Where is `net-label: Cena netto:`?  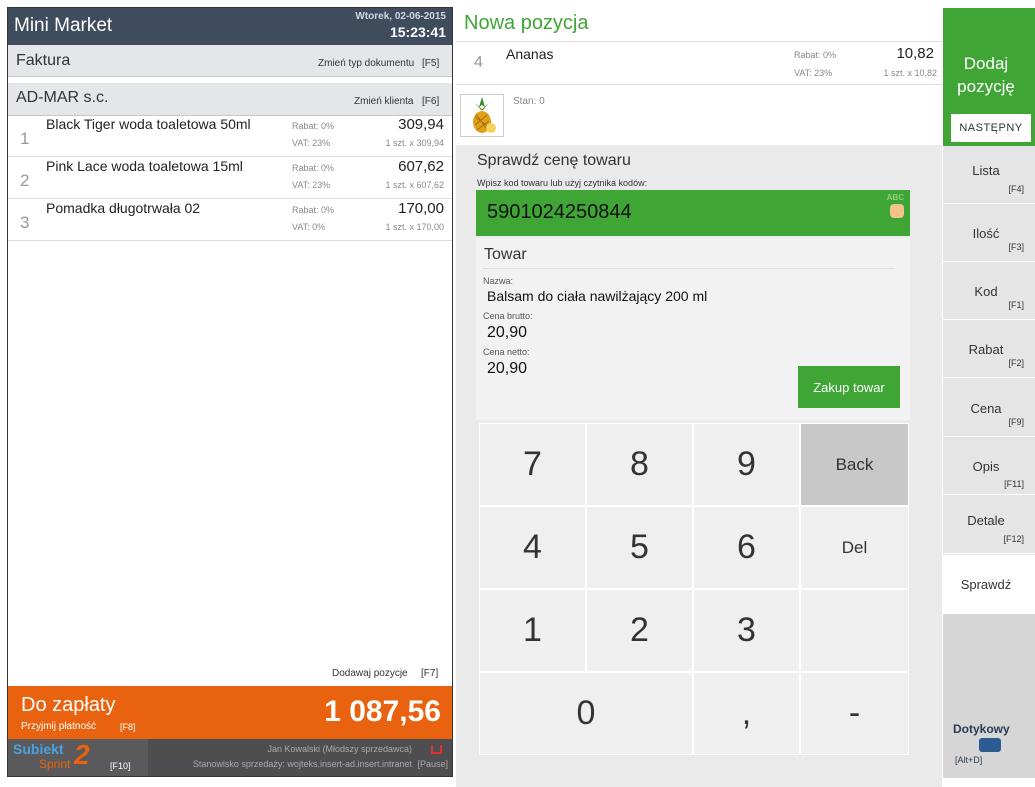
net-label: Cena netto: is located at coordinates (506, 352).